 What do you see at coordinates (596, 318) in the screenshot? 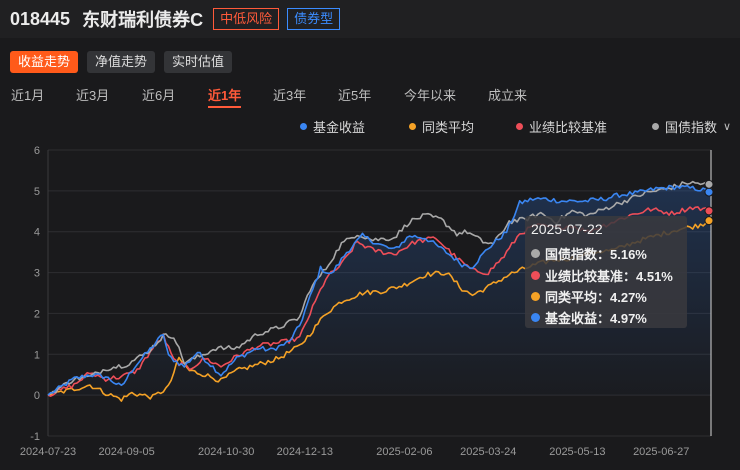
I see `tooltip-value: 基金收益：4.97%` at bounding box center [596, 318].